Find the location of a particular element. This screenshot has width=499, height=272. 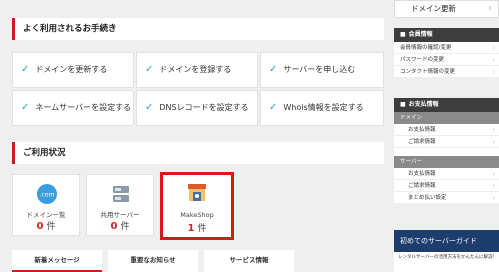

tab-new-messages: 新着メッセージ is located at coordinates (57, 261).